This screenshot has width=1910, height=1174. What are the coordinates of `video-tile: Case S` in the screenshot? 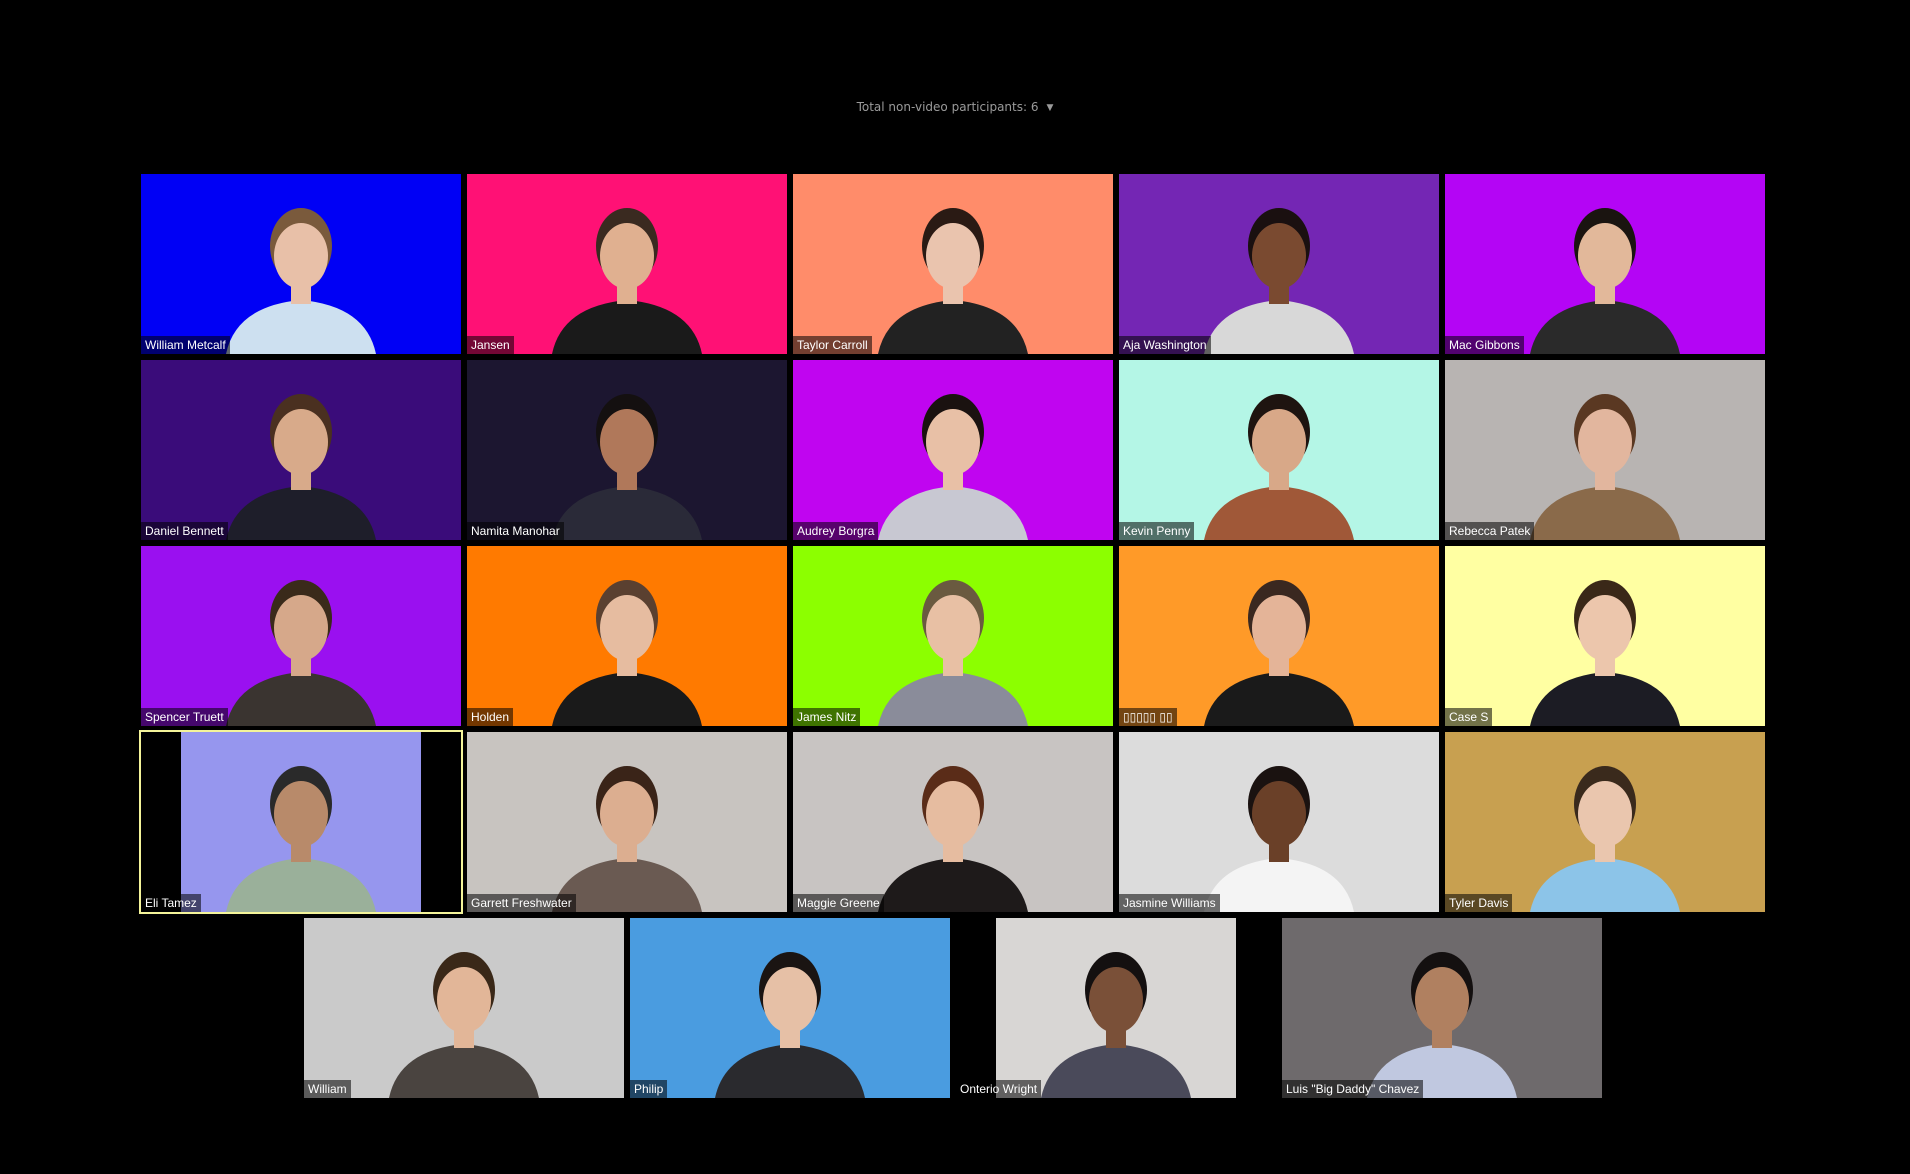 It's located at (1605, 636).